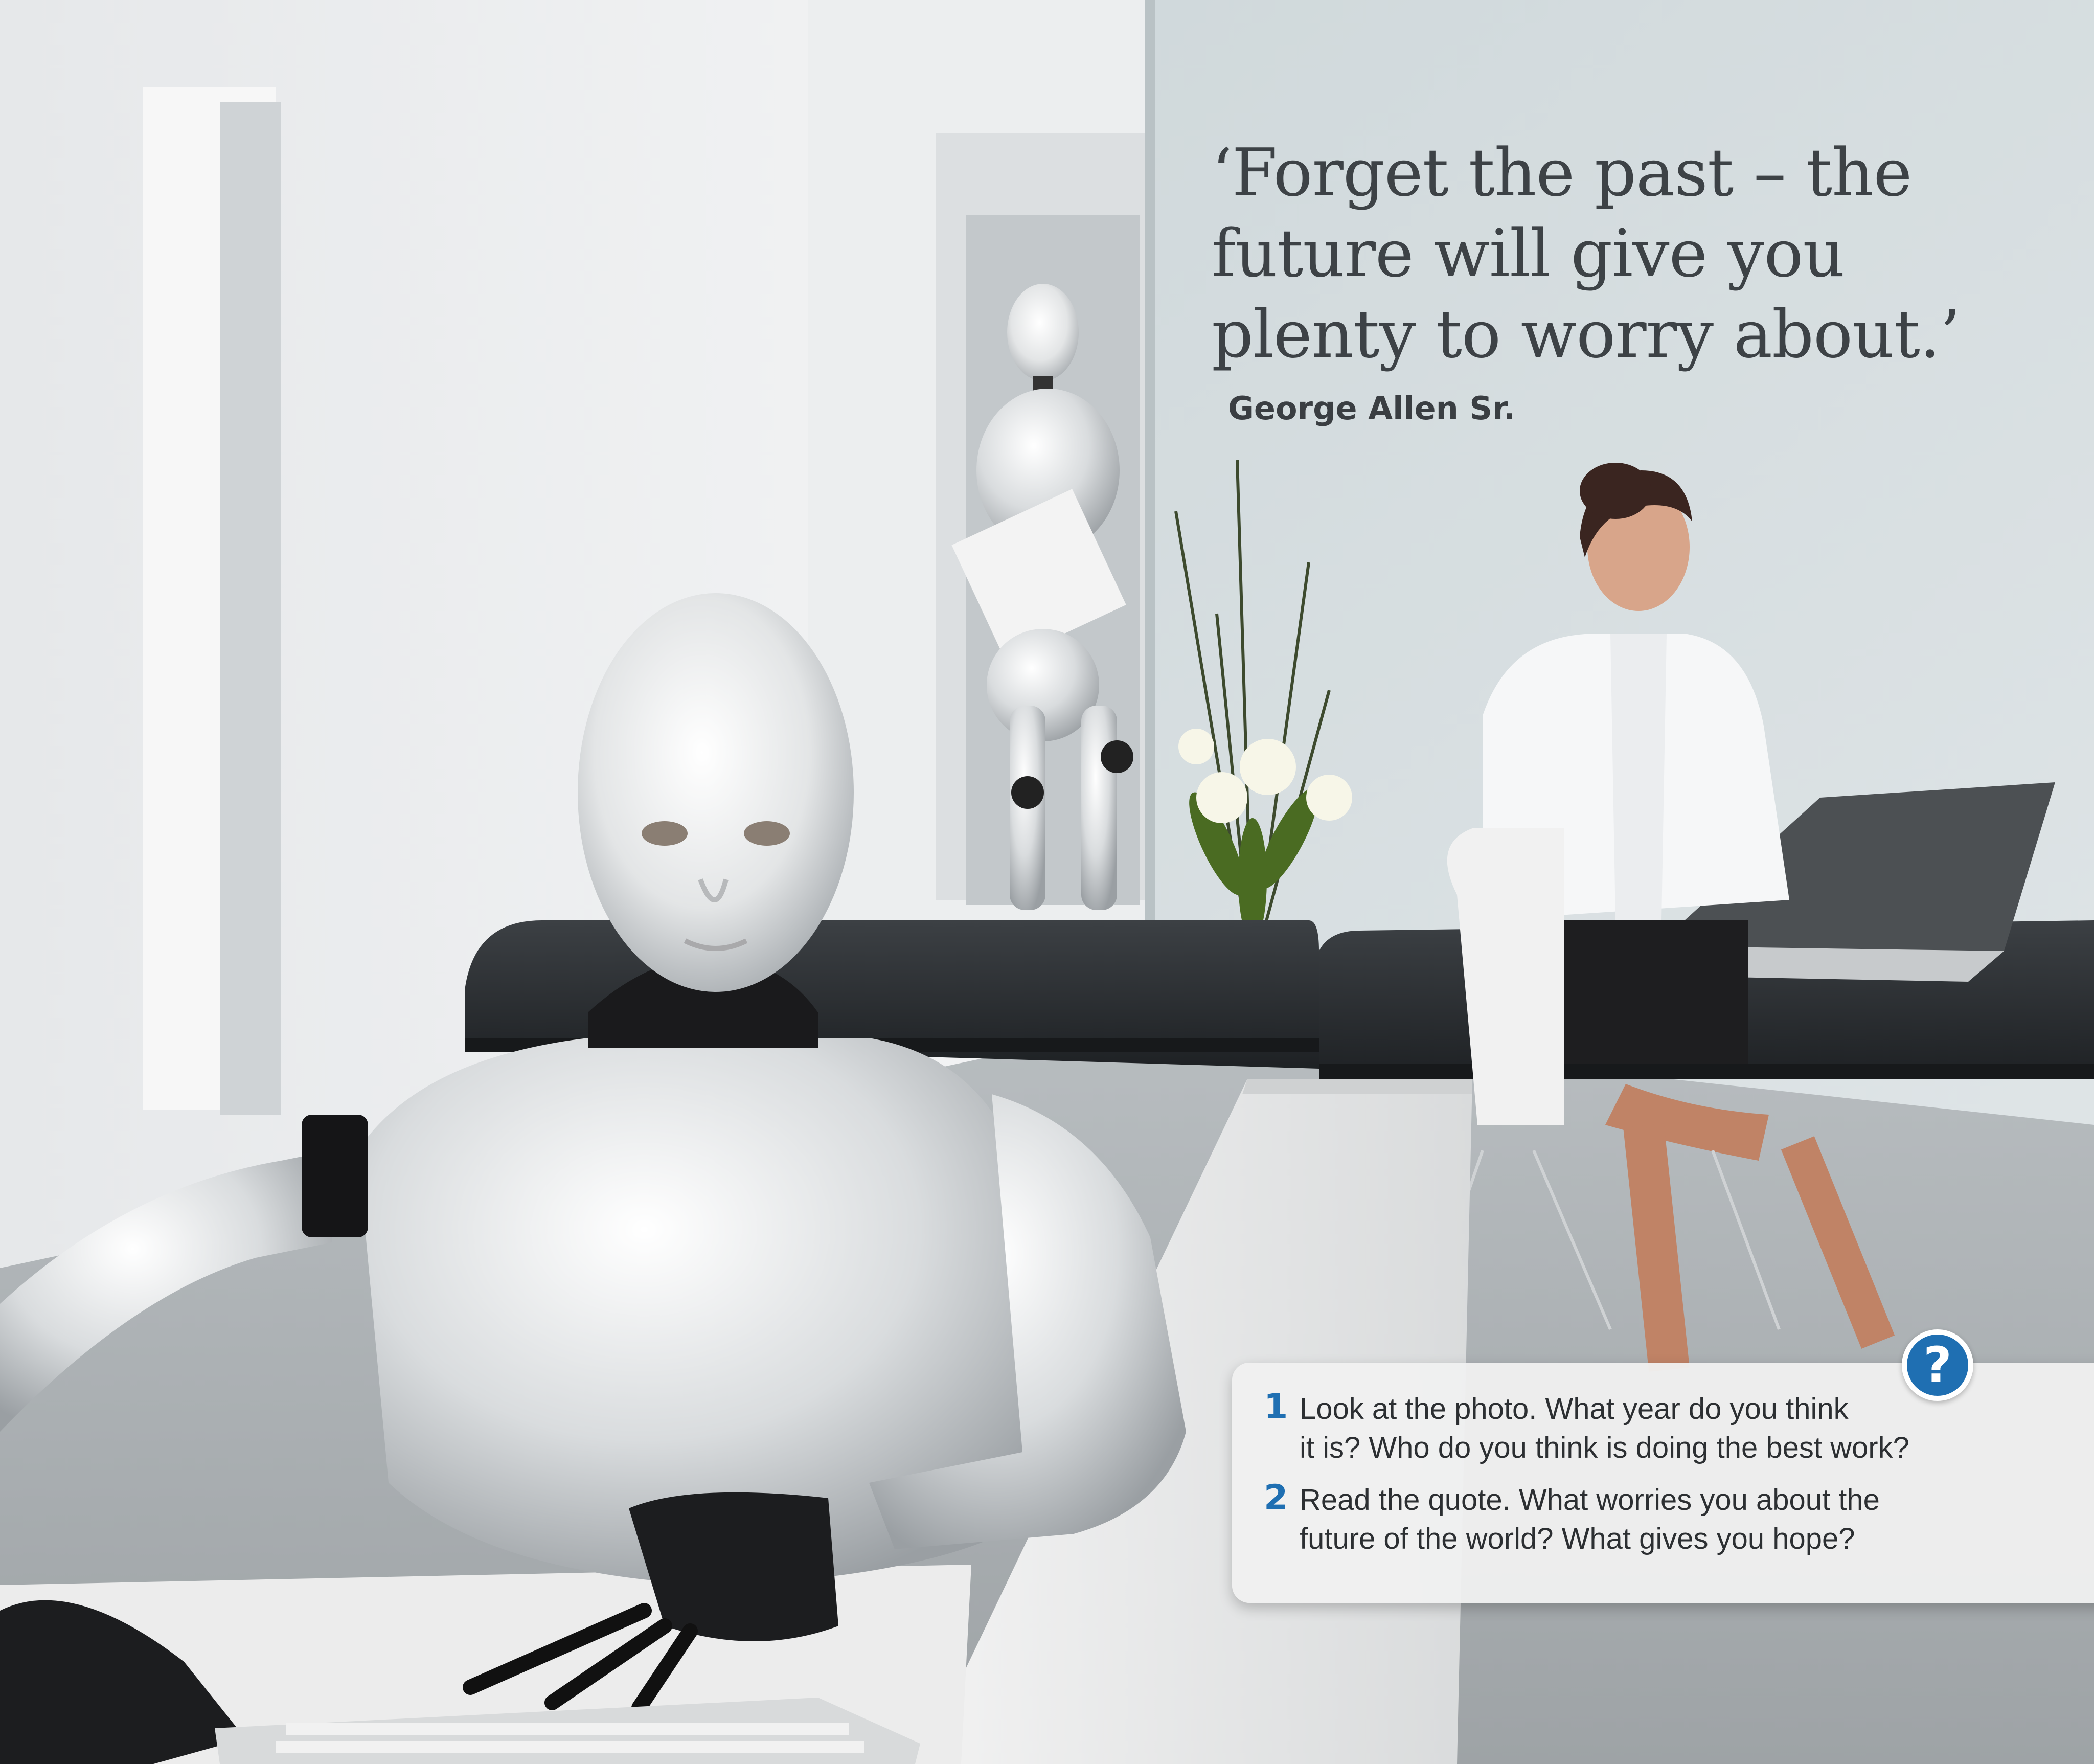 Image resolution: width=2094 pixels, height=1764 pixels. I want to click on quote-author: George Allen Sr., so click(1372, 408).